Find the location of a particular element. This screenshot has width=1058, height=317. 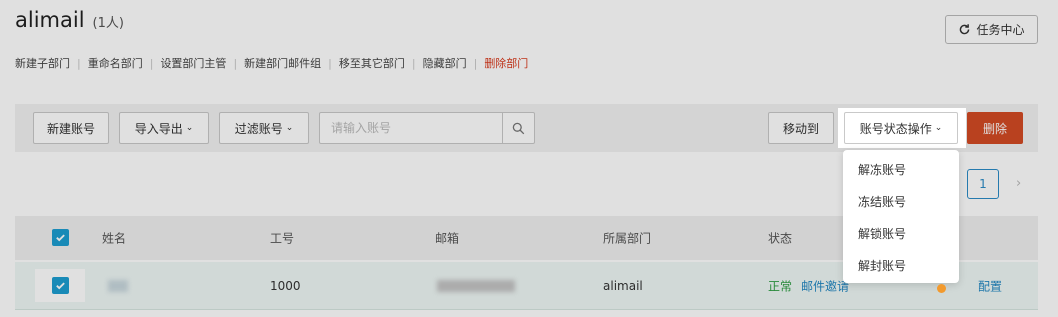

search-icon is located at coordinates (518, 128).